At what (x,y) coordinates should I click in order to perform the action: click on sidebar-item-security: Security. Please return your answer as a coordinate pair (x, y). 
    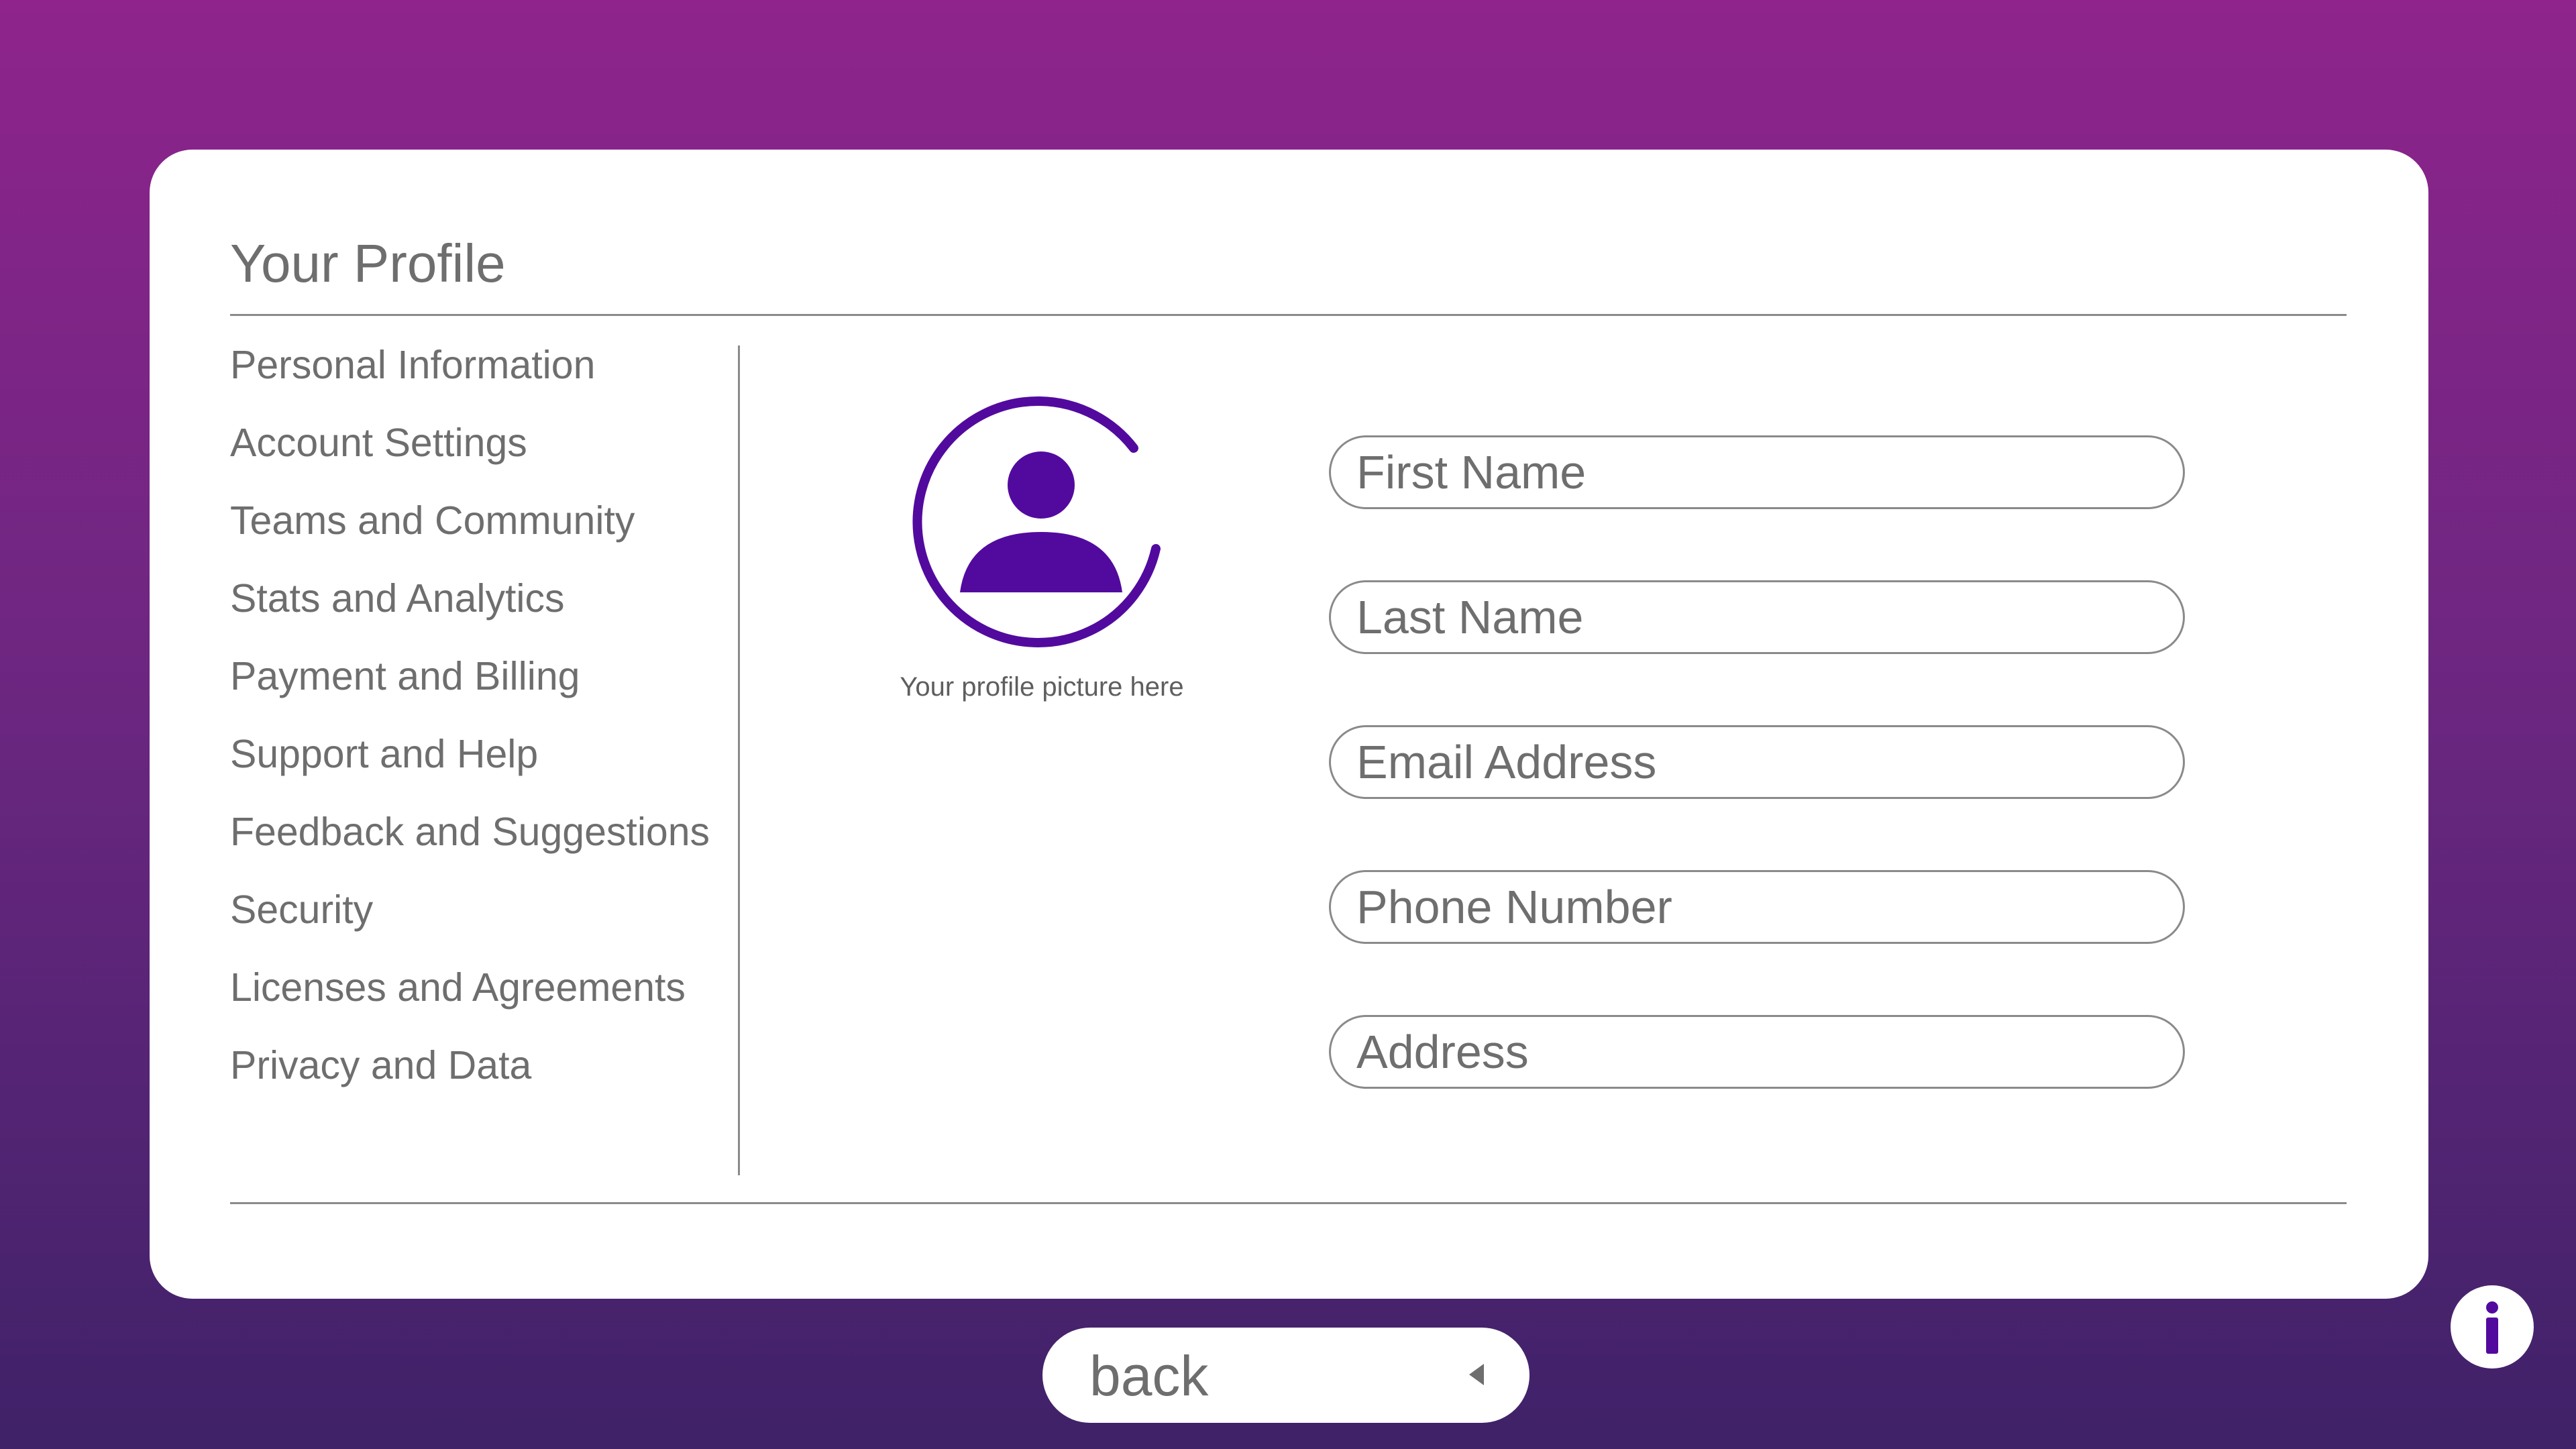
    Looking at the image, I should click on (478, 929).